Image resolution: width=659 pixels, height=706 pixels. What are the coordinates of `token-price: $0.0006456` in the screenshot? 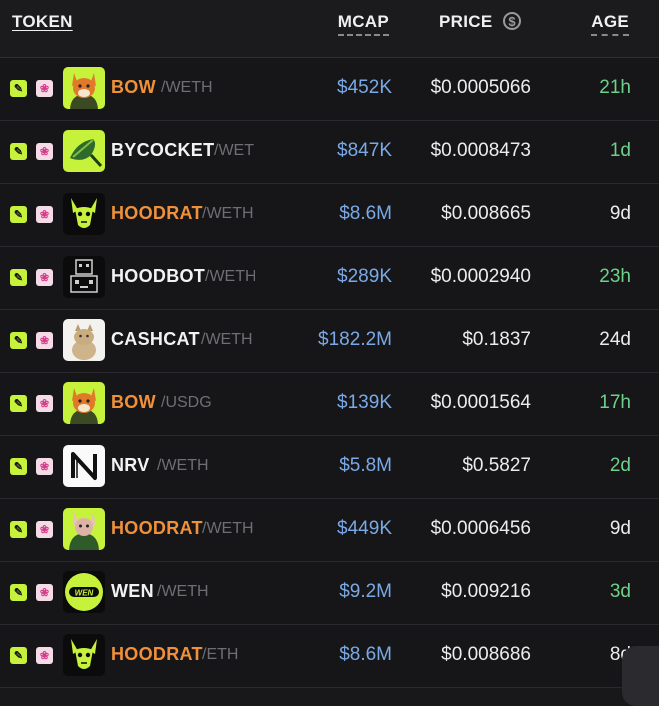 It's located at (480, 528).